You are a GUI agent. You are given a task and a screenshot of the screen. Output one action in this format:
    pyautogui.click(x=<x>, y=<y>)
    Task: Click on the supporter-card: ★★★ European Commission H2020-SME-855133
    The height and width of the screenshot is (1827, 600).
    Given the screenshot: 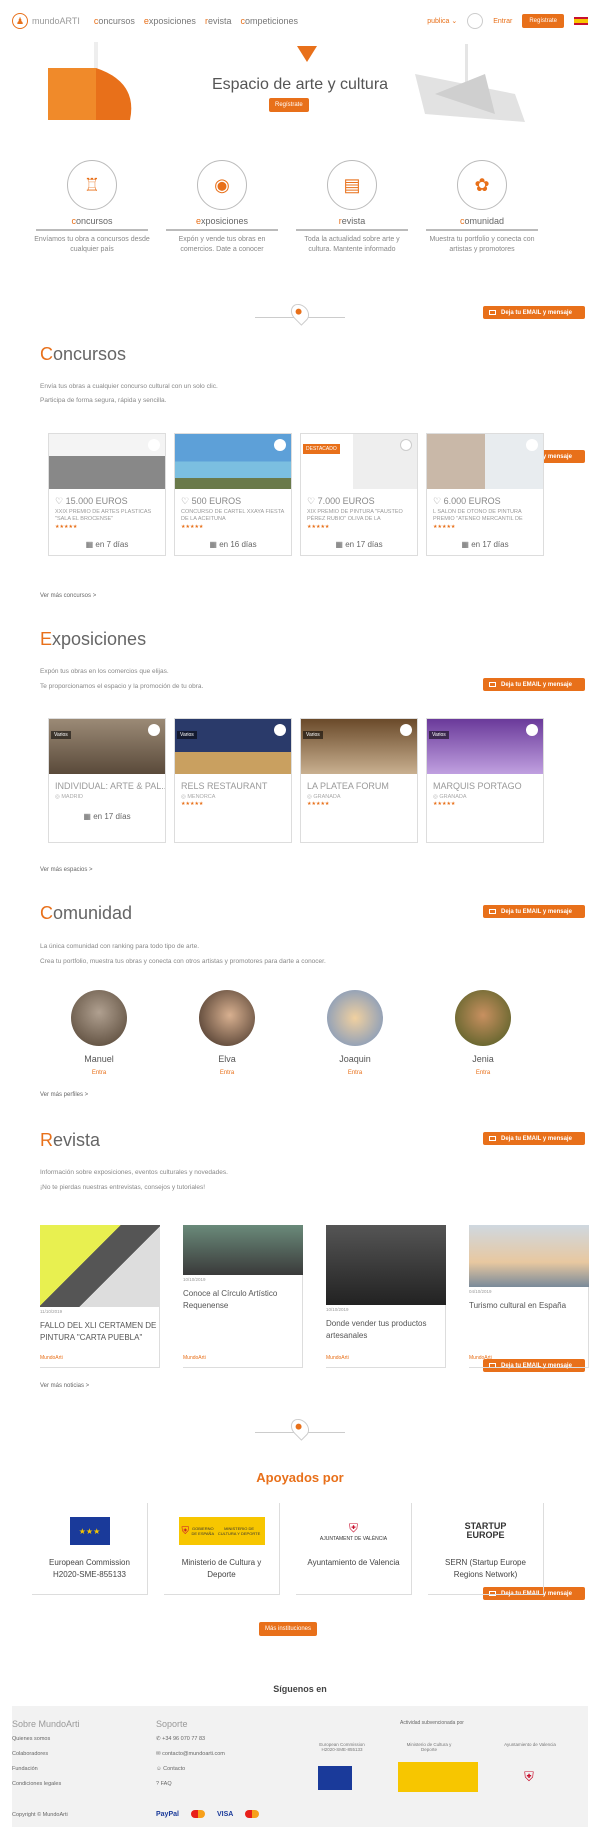 What is the action you would take?
    pyautogui.click(x=90, y=1549)
    